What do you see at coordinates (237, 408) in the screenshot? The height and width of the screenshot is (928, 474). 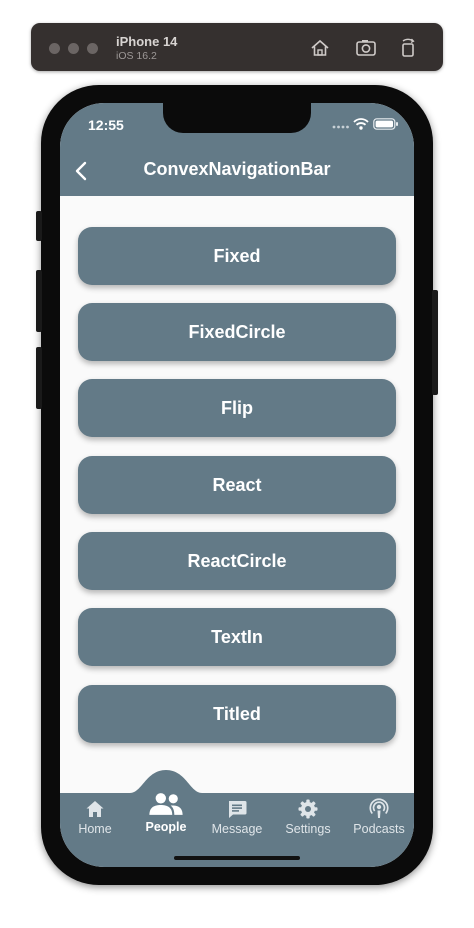 I see `flip-button: Flip` at bounding box center [237, 408].